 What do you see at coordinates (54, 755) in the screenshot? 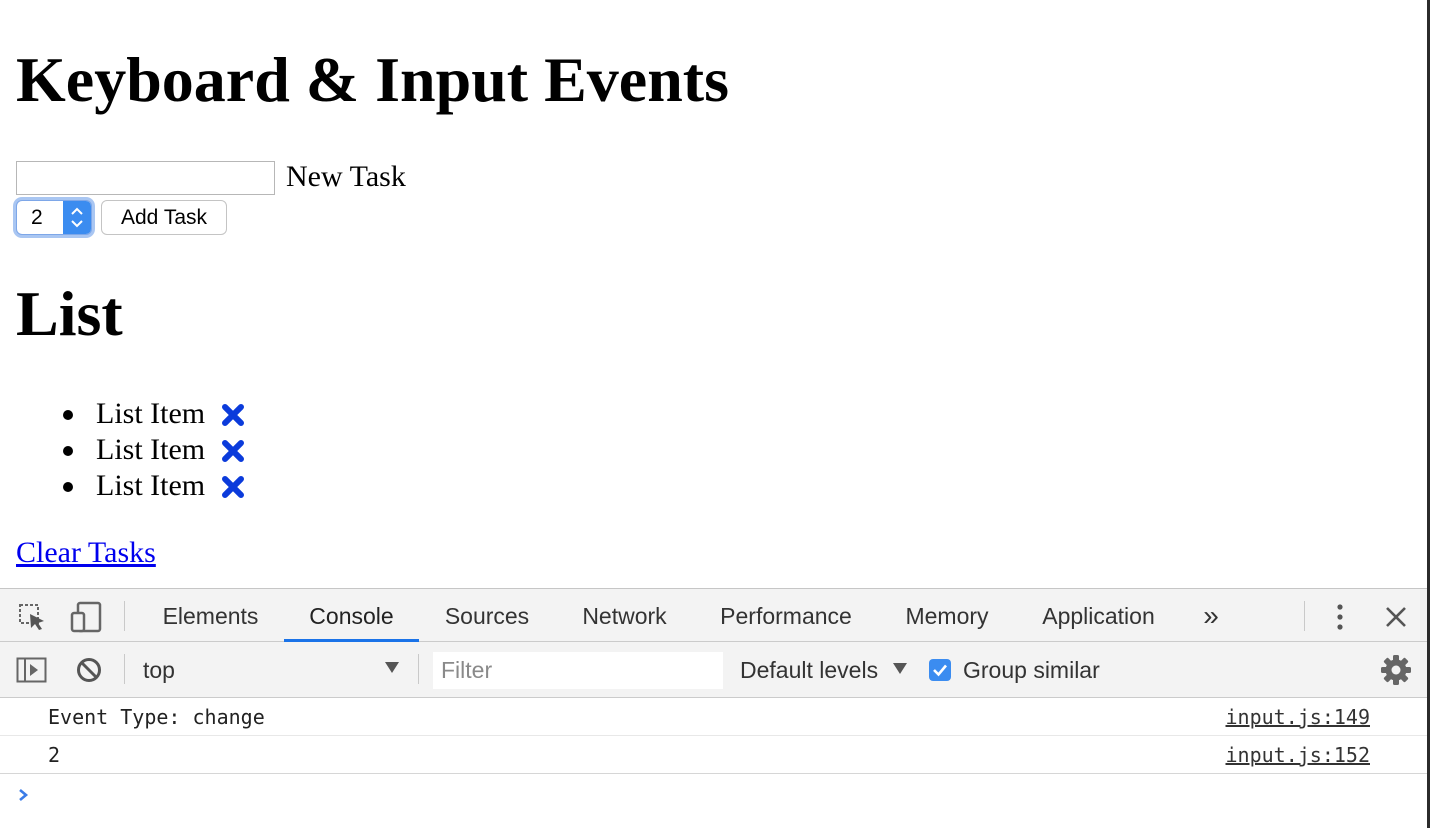
I see `console-message-text: 2` at bounding box center [54, 755].